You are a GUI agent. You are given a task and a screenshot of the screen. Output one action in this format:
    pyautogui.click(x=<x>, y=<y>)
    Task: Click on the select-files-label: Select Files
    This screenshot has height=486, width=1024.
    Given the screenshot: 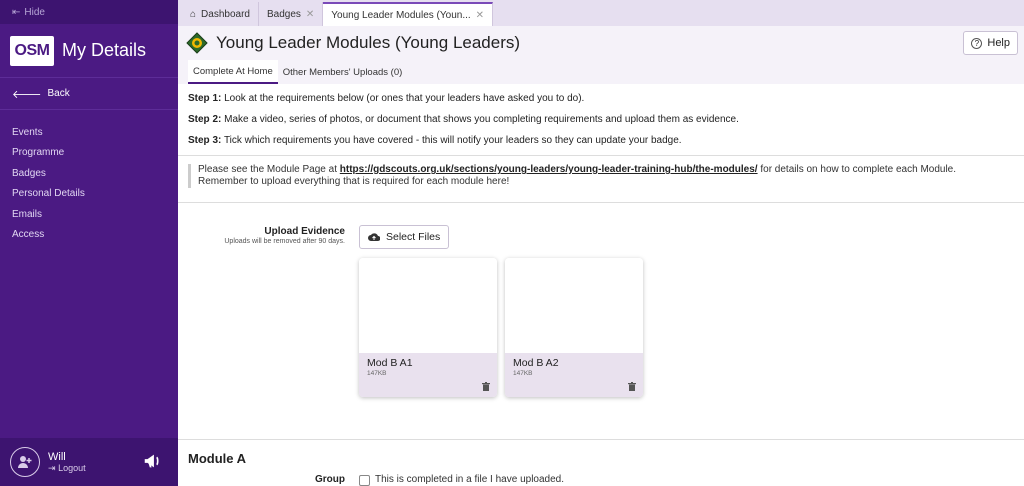 What is the action you would take?
    pyautogui.click(x=413, y=237)
    